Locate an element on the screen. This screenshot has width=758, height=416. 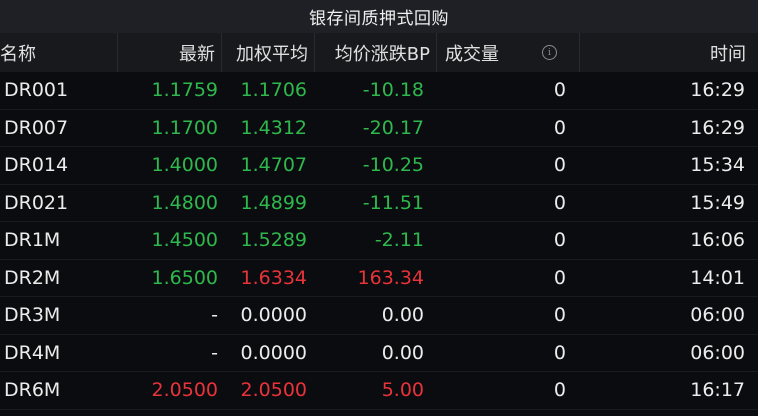
cell-weighted-avg: 2.0500 is located at coordinates (273, 390).